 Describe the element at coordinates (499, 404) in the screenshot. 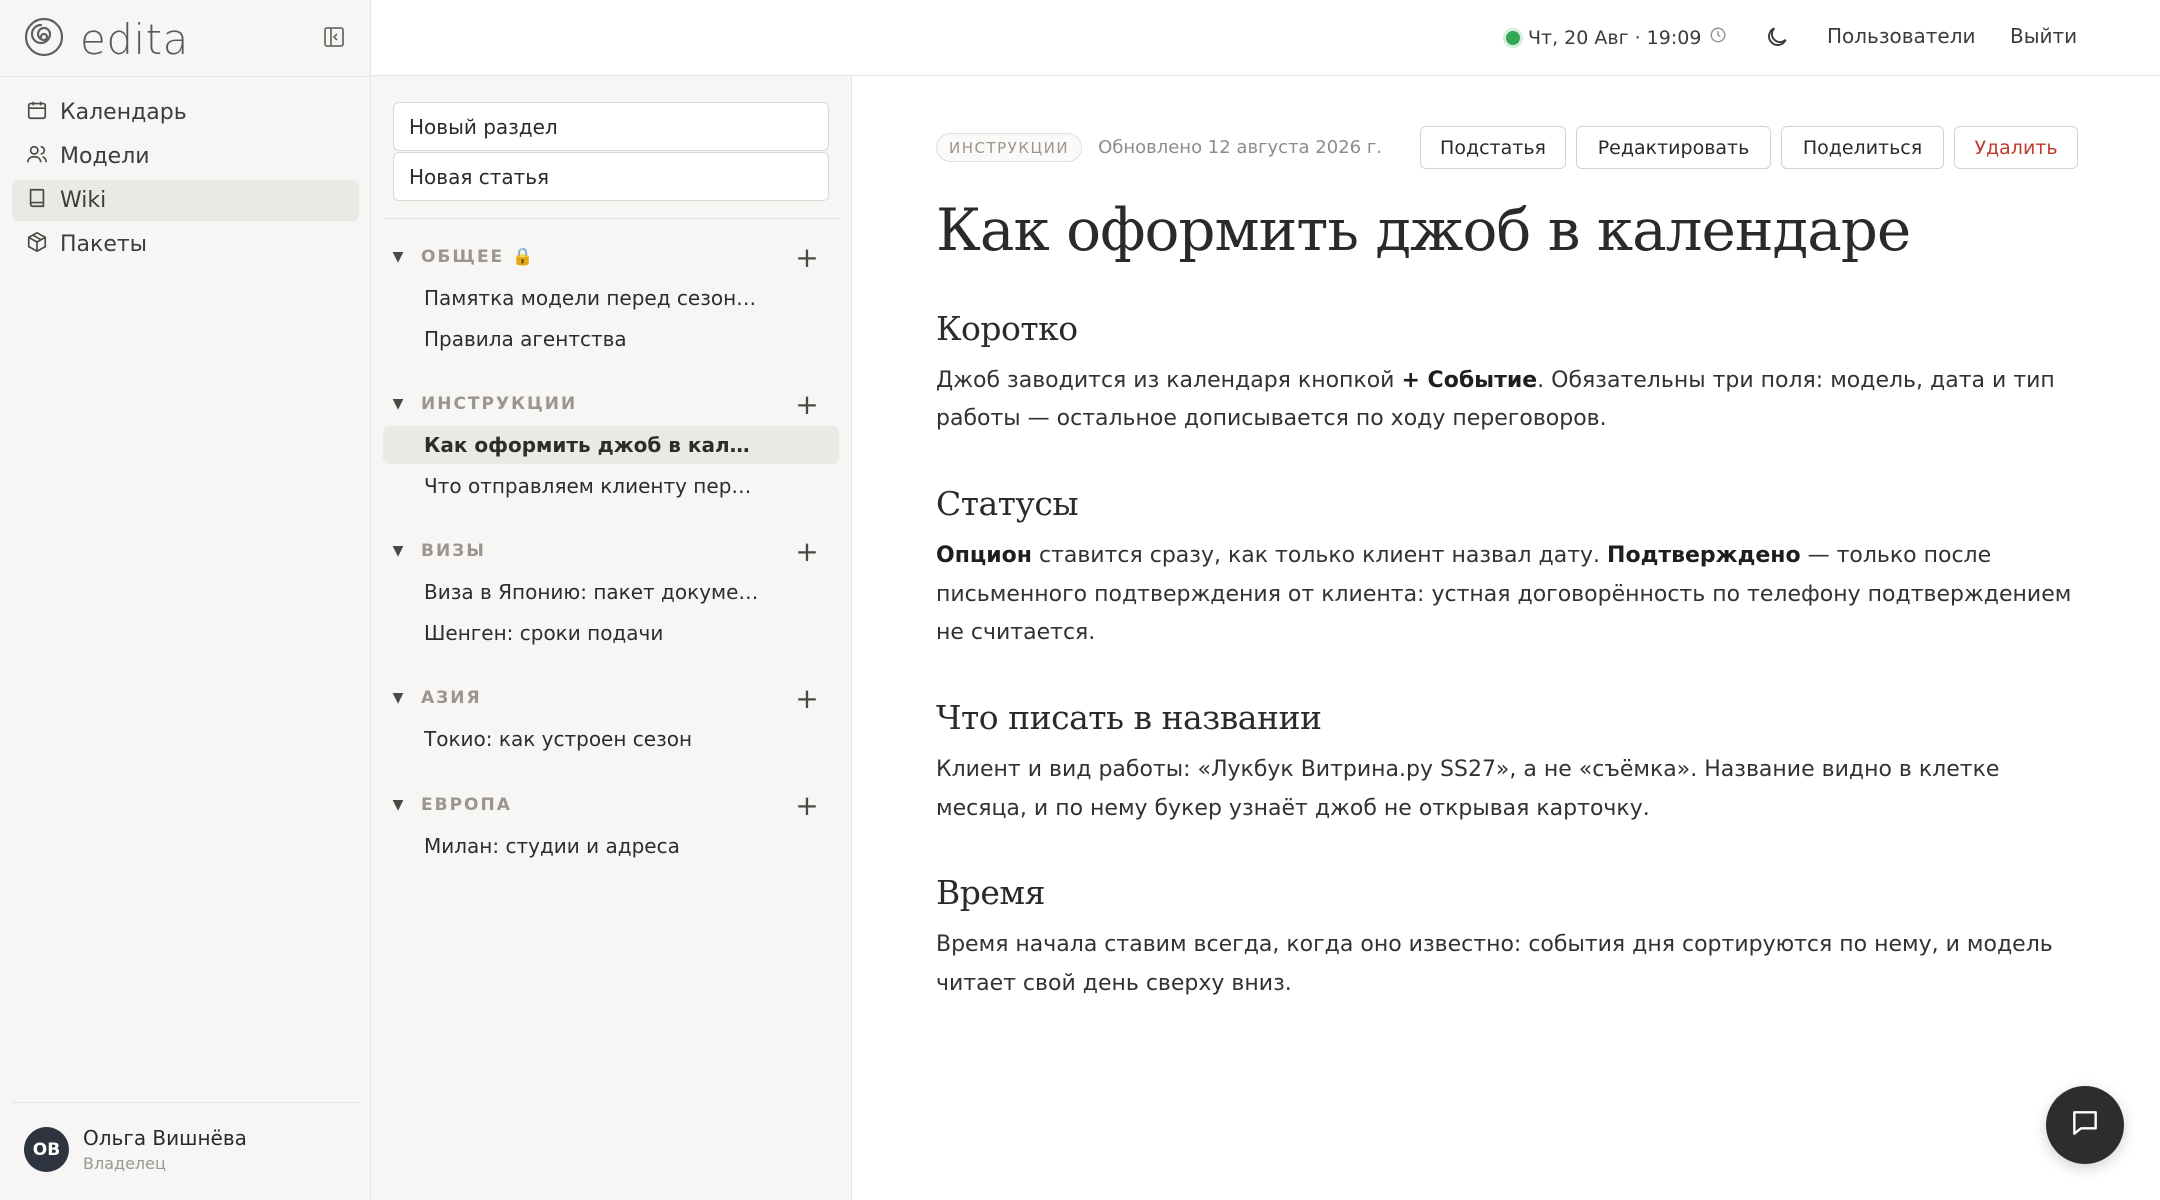

I see `section-title: ИНСТРУКЦИИ` at that location.